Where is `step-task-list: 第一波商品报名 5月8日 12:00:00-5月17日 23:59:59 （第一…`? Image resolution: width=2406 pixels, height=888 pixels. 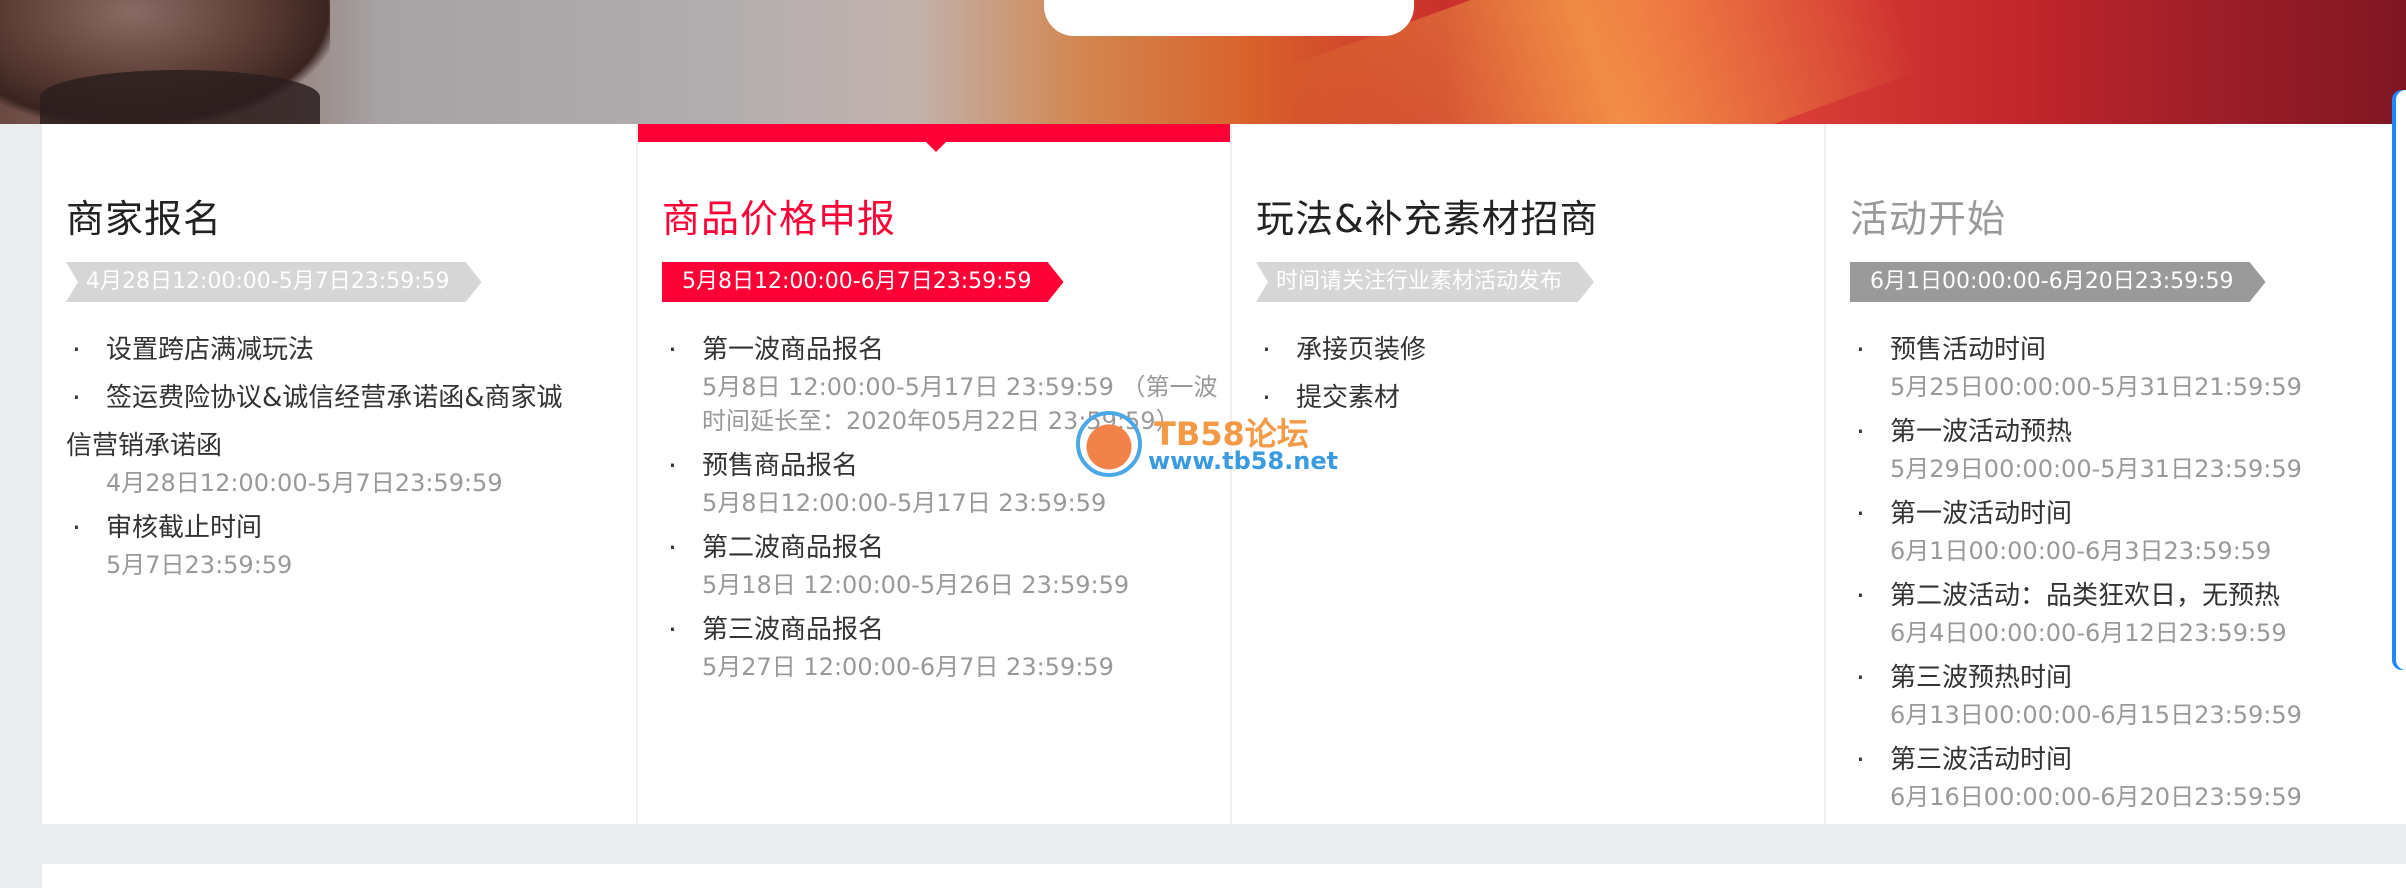
step-task-list: 第一波商品报名 5月8日 12:00:00-5月17日 23:59:59 （第一… is located at coordinates (942, 507).